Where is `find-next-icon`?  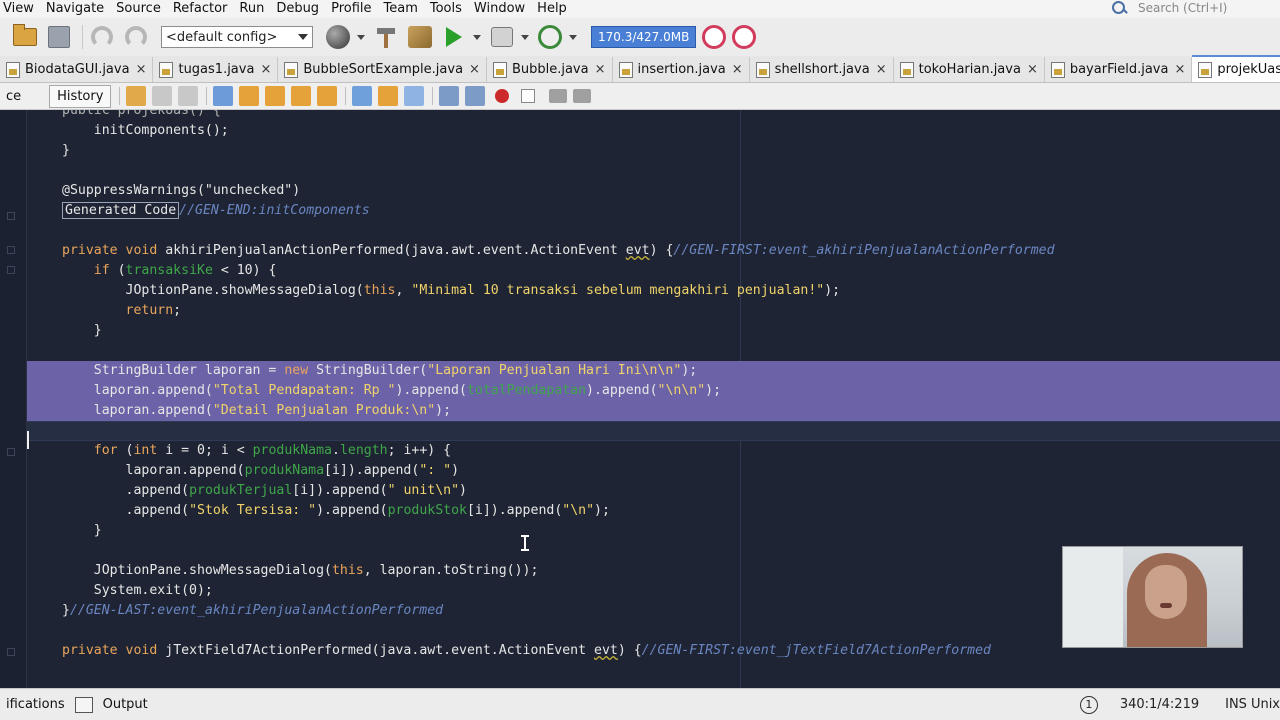 find-next-icon is located at coordinates (275, 96).